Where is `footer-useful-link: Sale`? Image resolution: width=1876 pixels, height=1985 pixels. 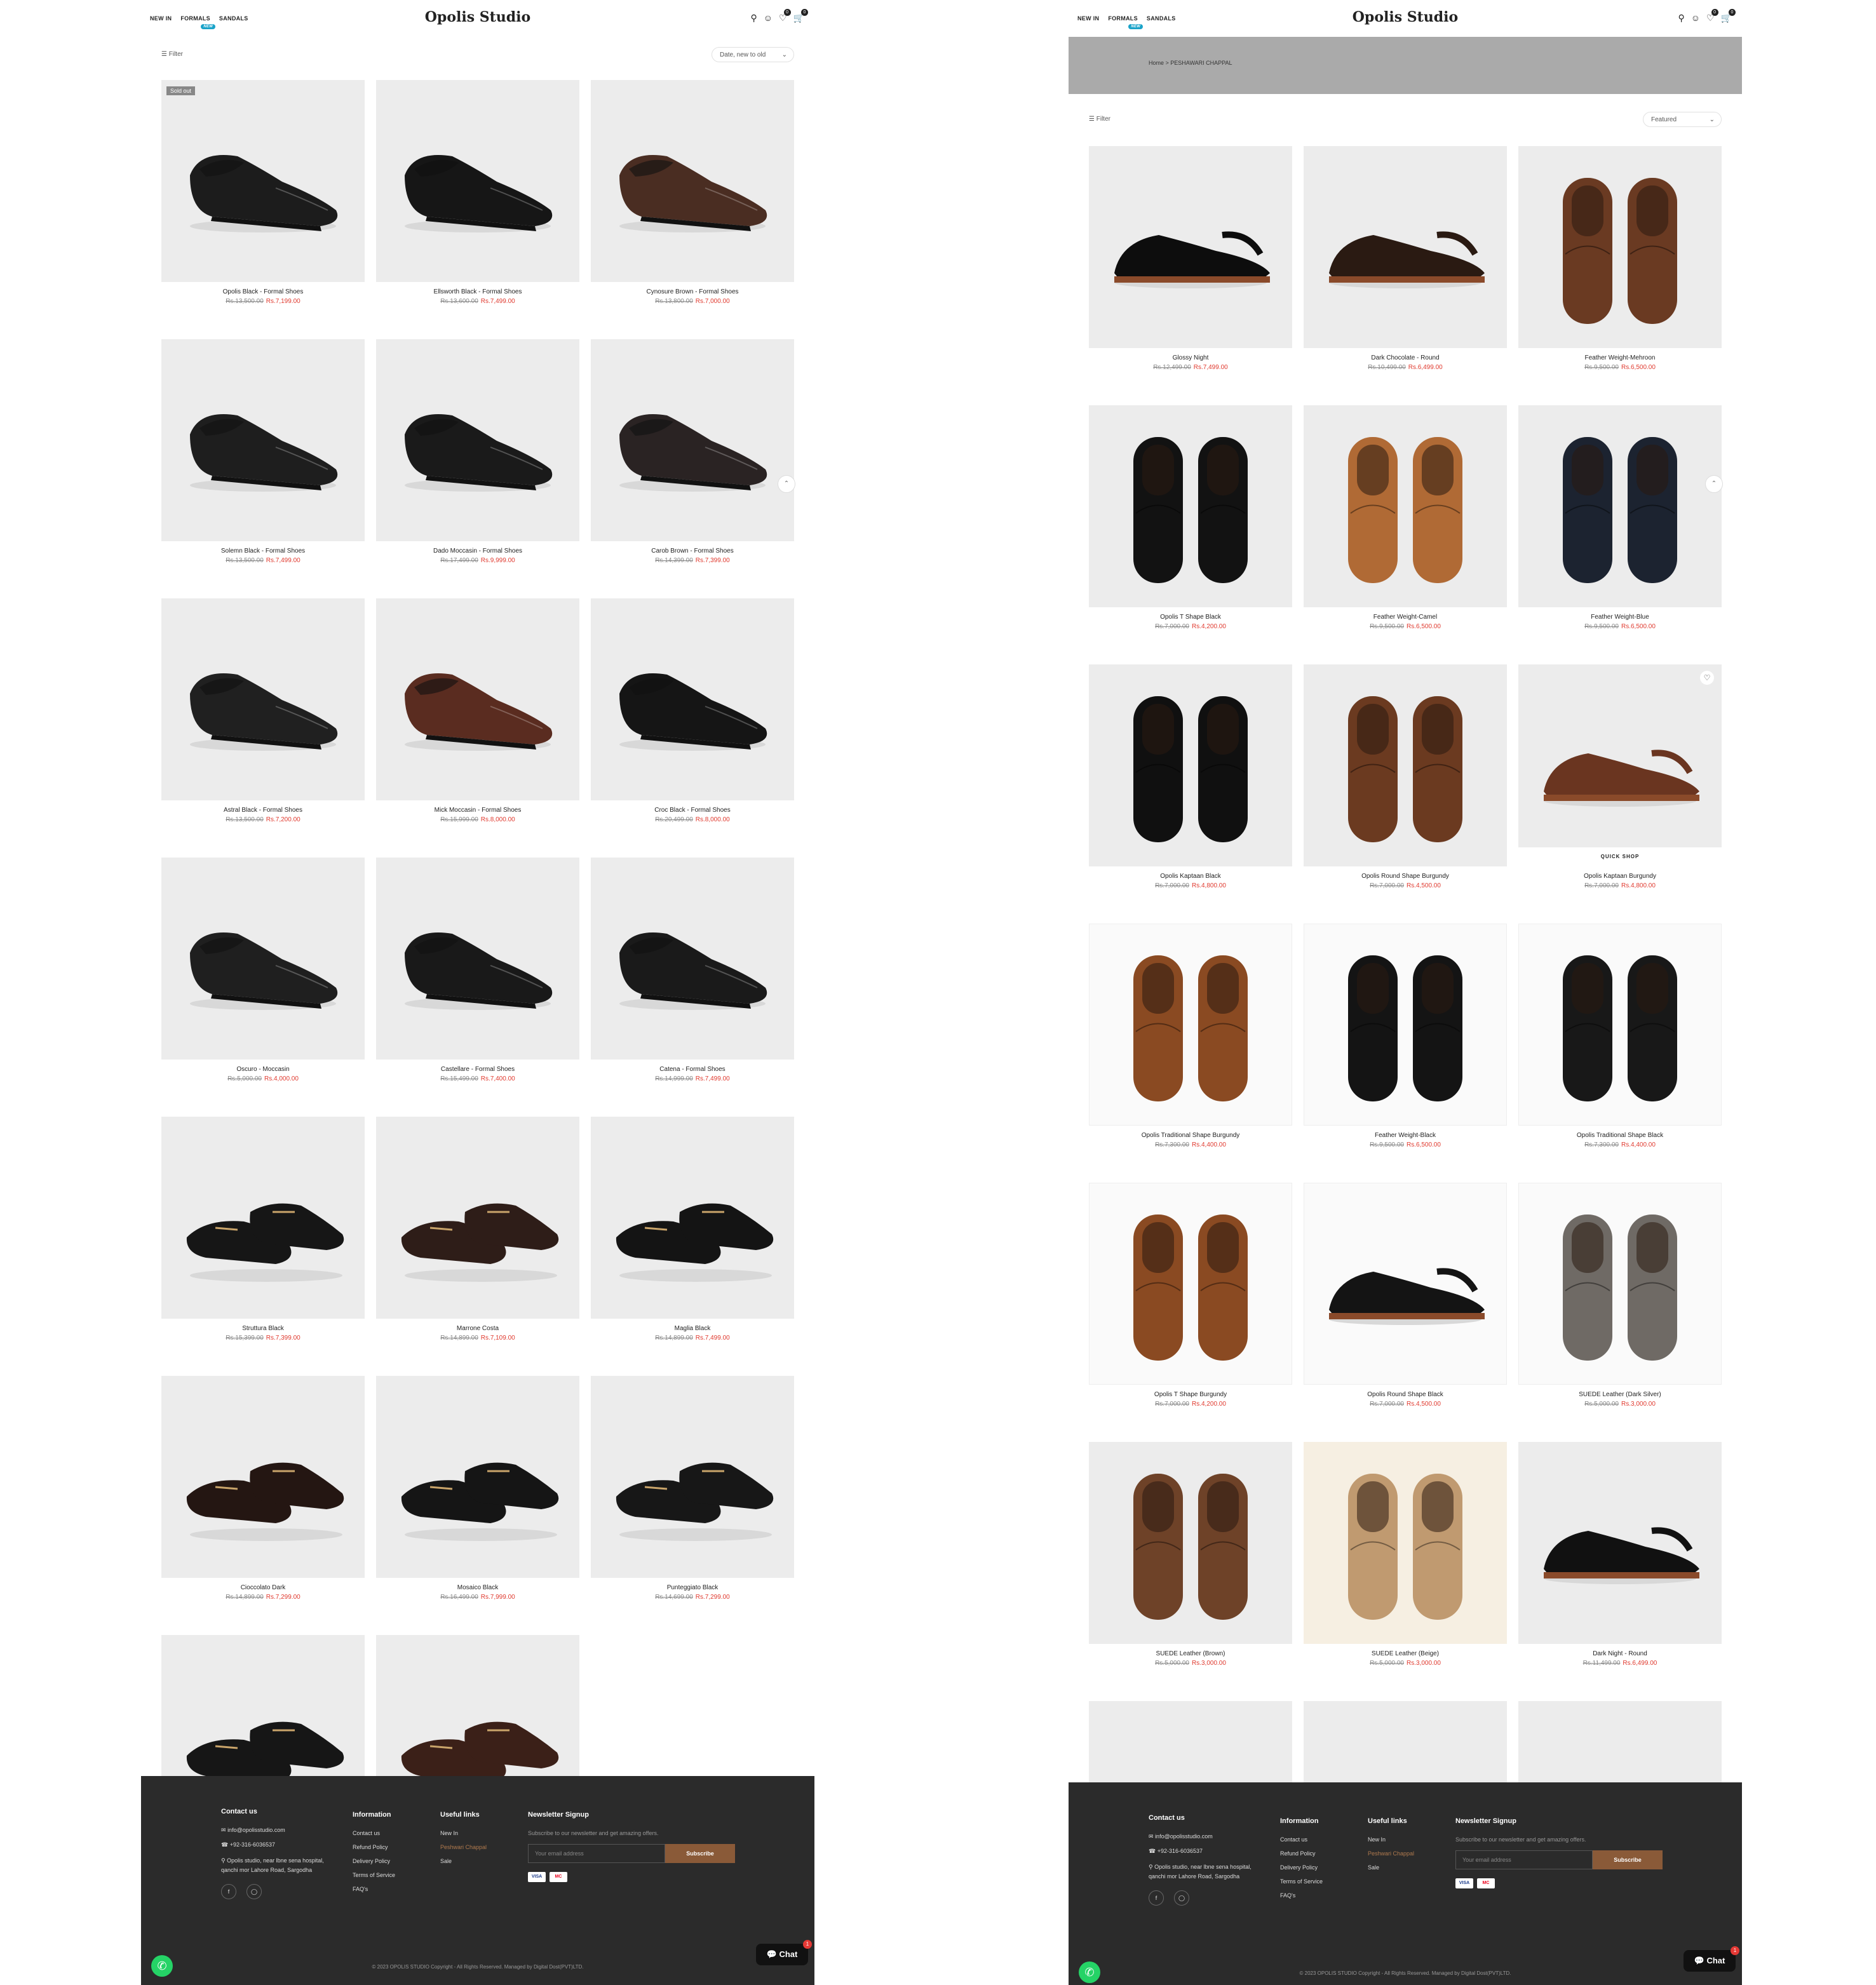 footer-useful-link: Sale is located at coordinates (1391, 1867).